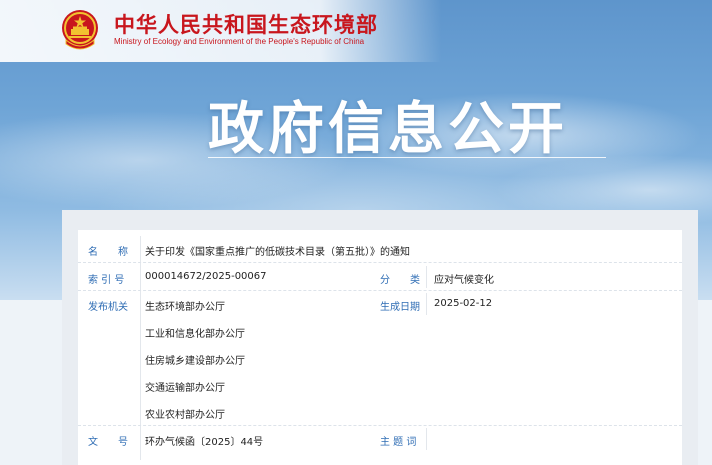 The image size is (712, 465). I want to click on issuer-label: 发布机关, so click(108, 307).